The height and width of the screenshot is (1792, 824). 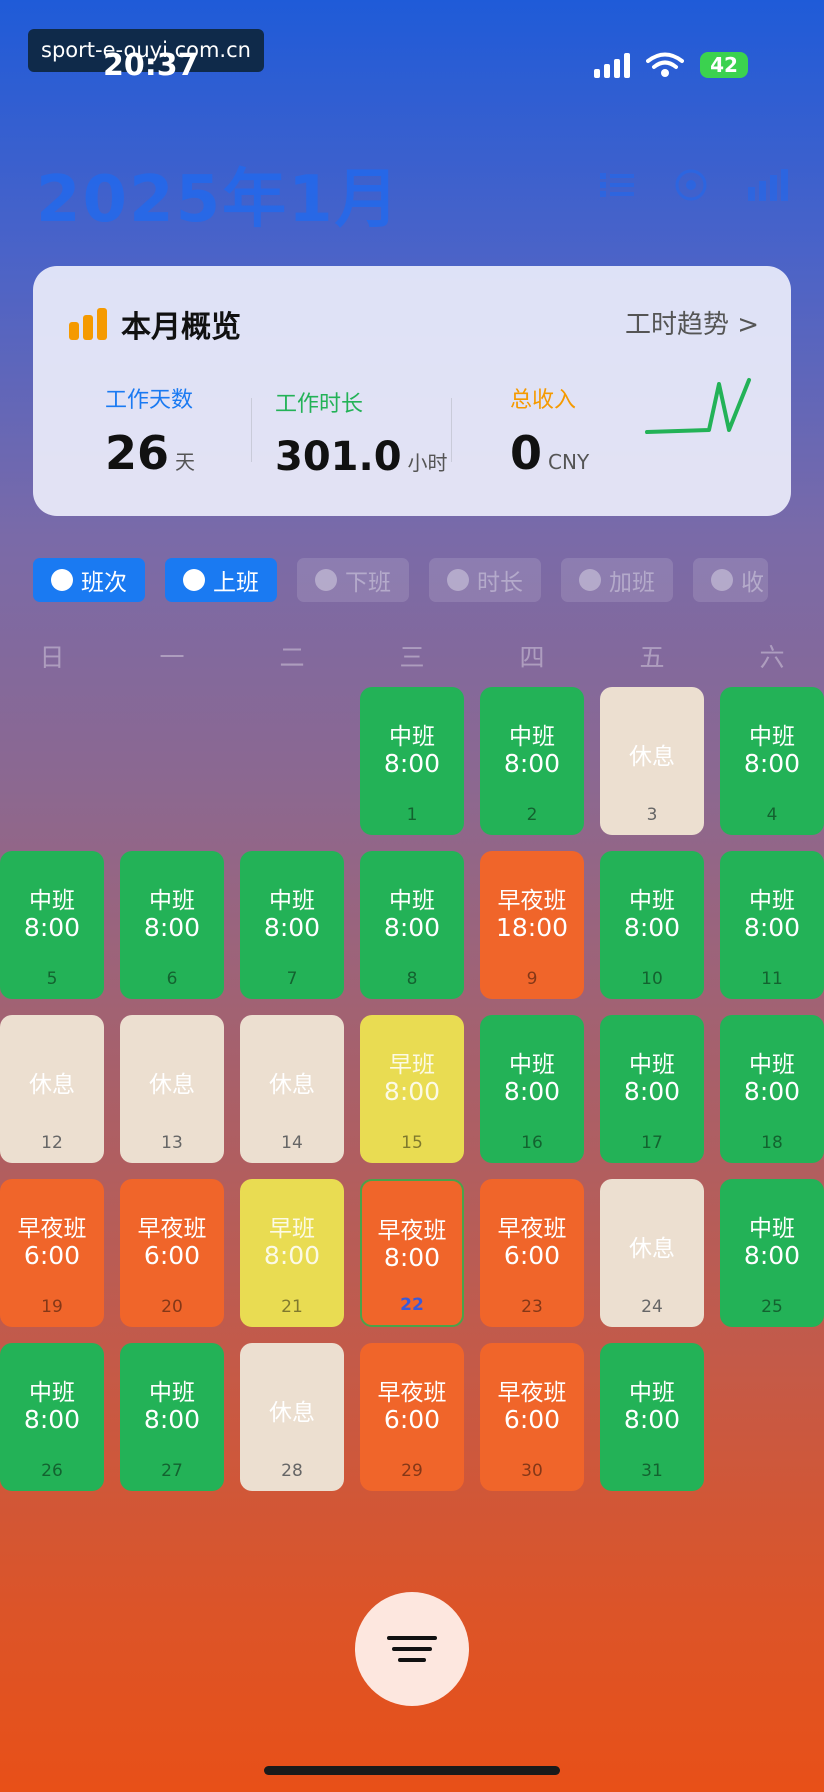 I want to click on calendar-day-cell: 休息 14, so click(x=292, y=1089).